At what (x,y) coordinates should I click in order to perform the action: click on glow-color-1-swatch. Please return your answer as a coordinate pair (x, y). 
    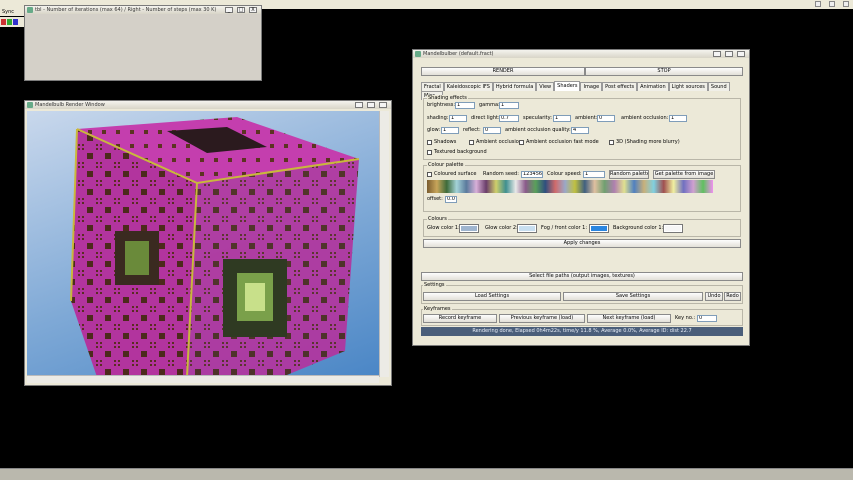
    Looking at the image, I should click on (469, 228).